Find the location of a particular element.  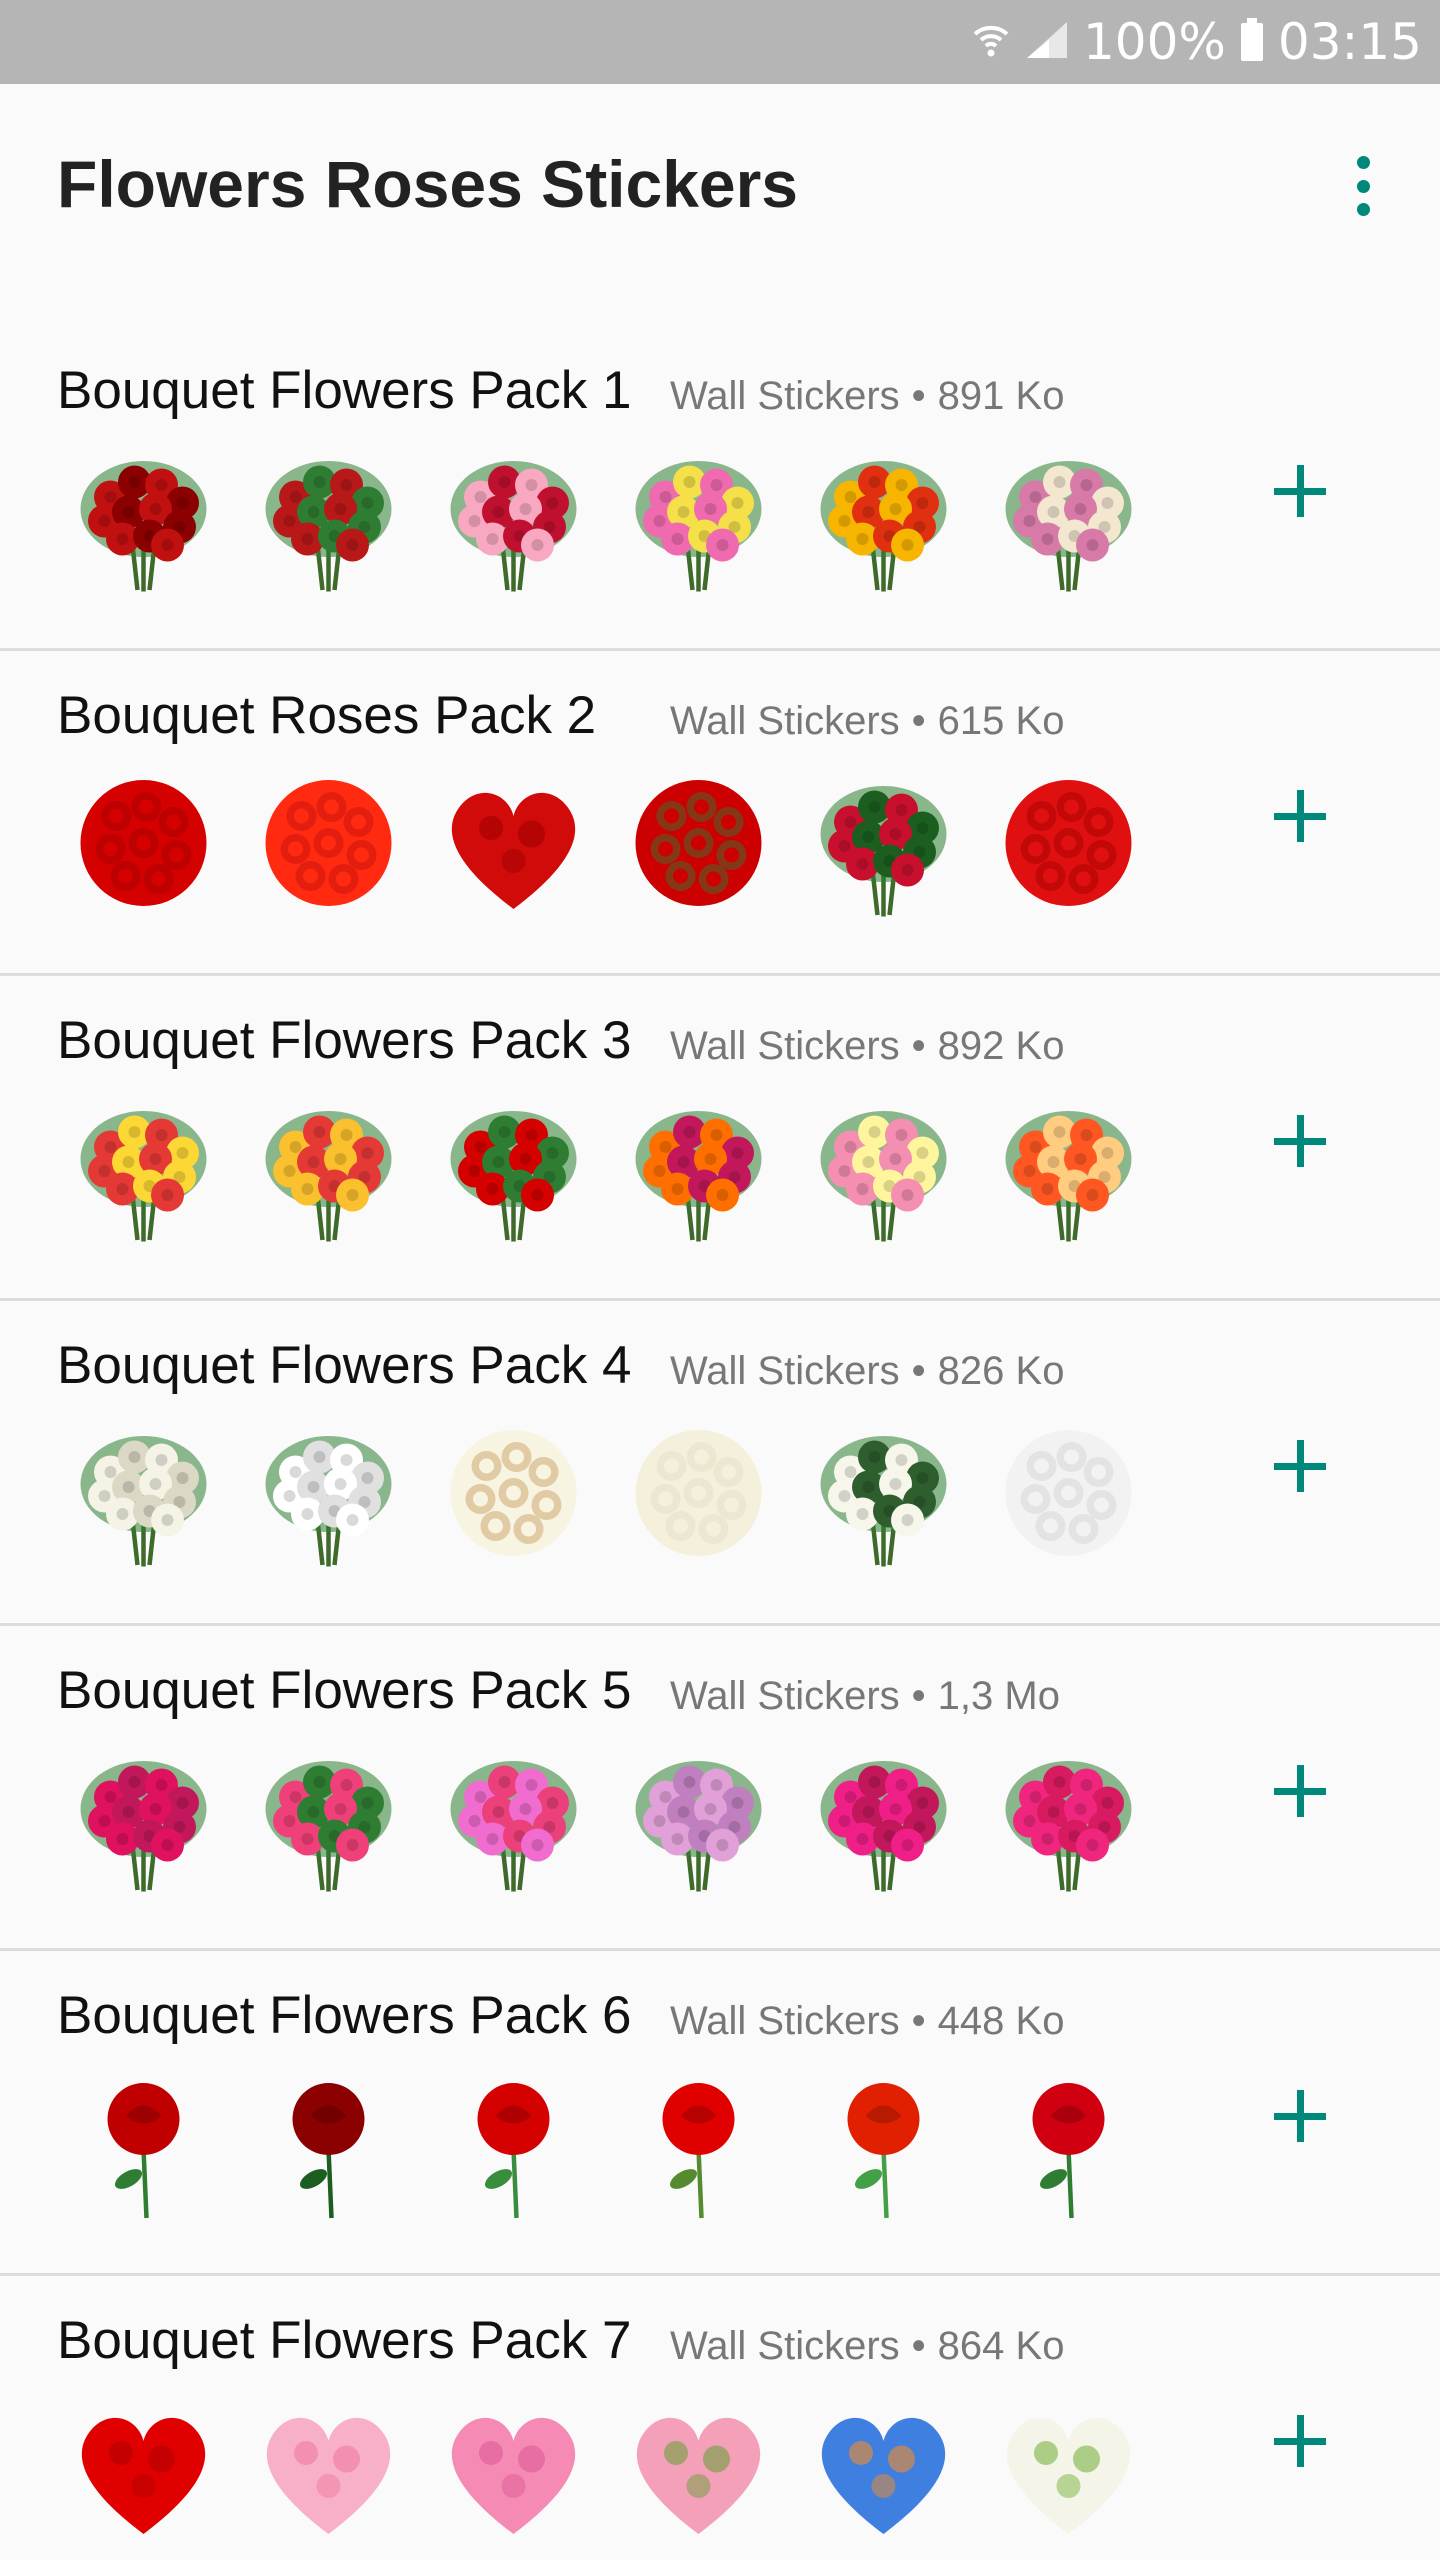

pack-size: 826 Ko is located at coordinates (1001, 1371).